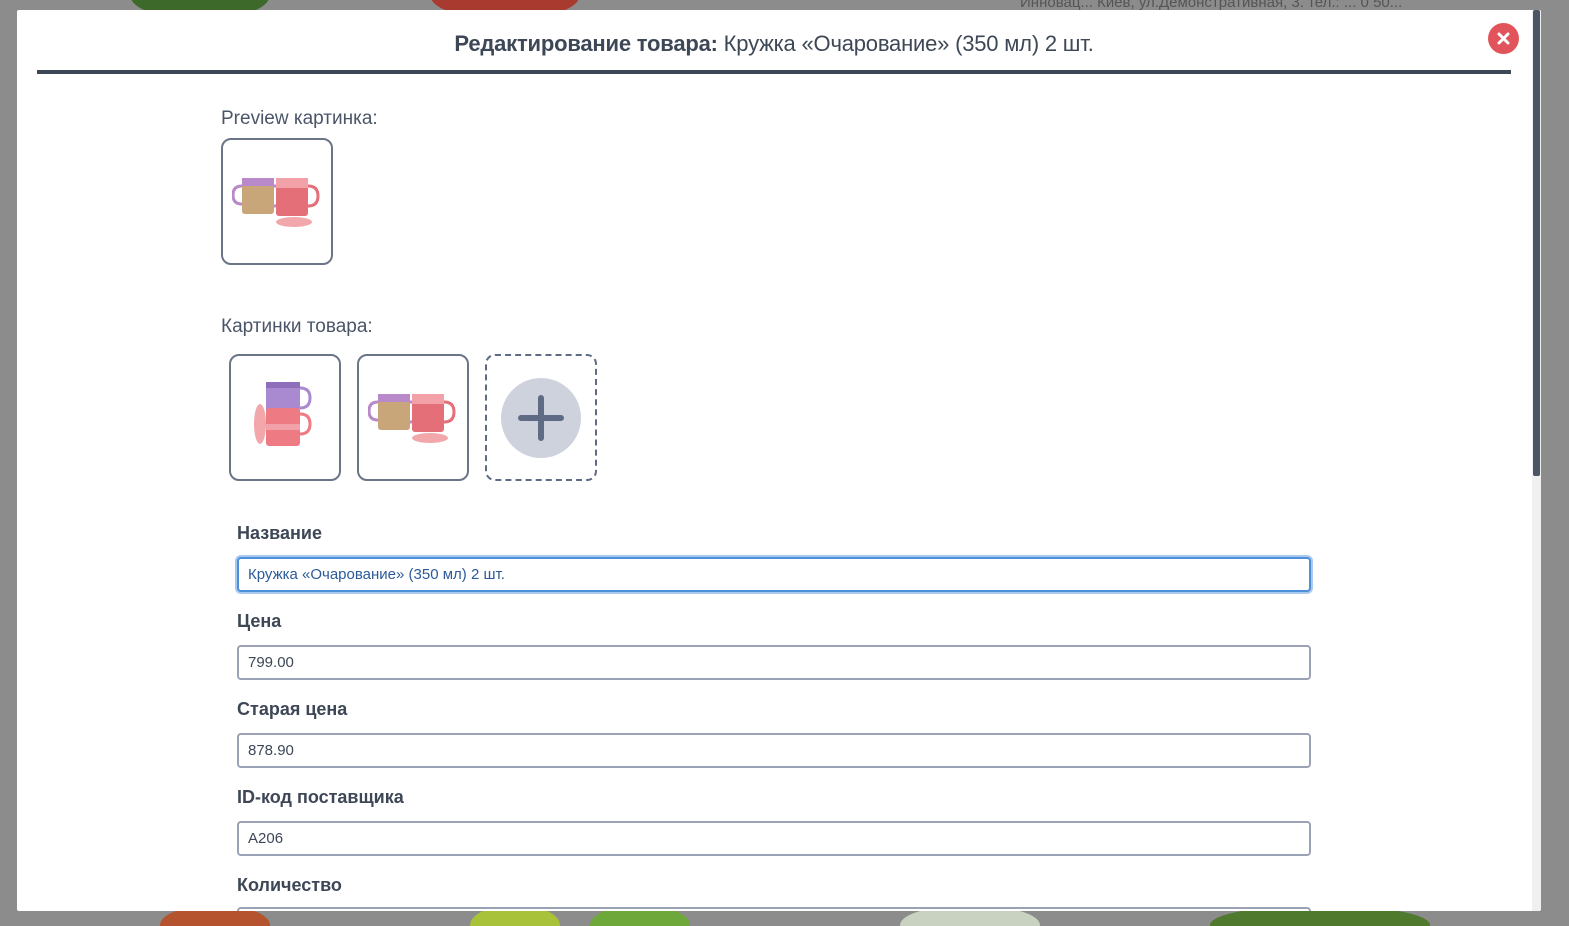  What do you see at coordinates (297, 326) in the screenshot?
I see `gallery-label: Картинки товара:` at bounding box center [297, 326].